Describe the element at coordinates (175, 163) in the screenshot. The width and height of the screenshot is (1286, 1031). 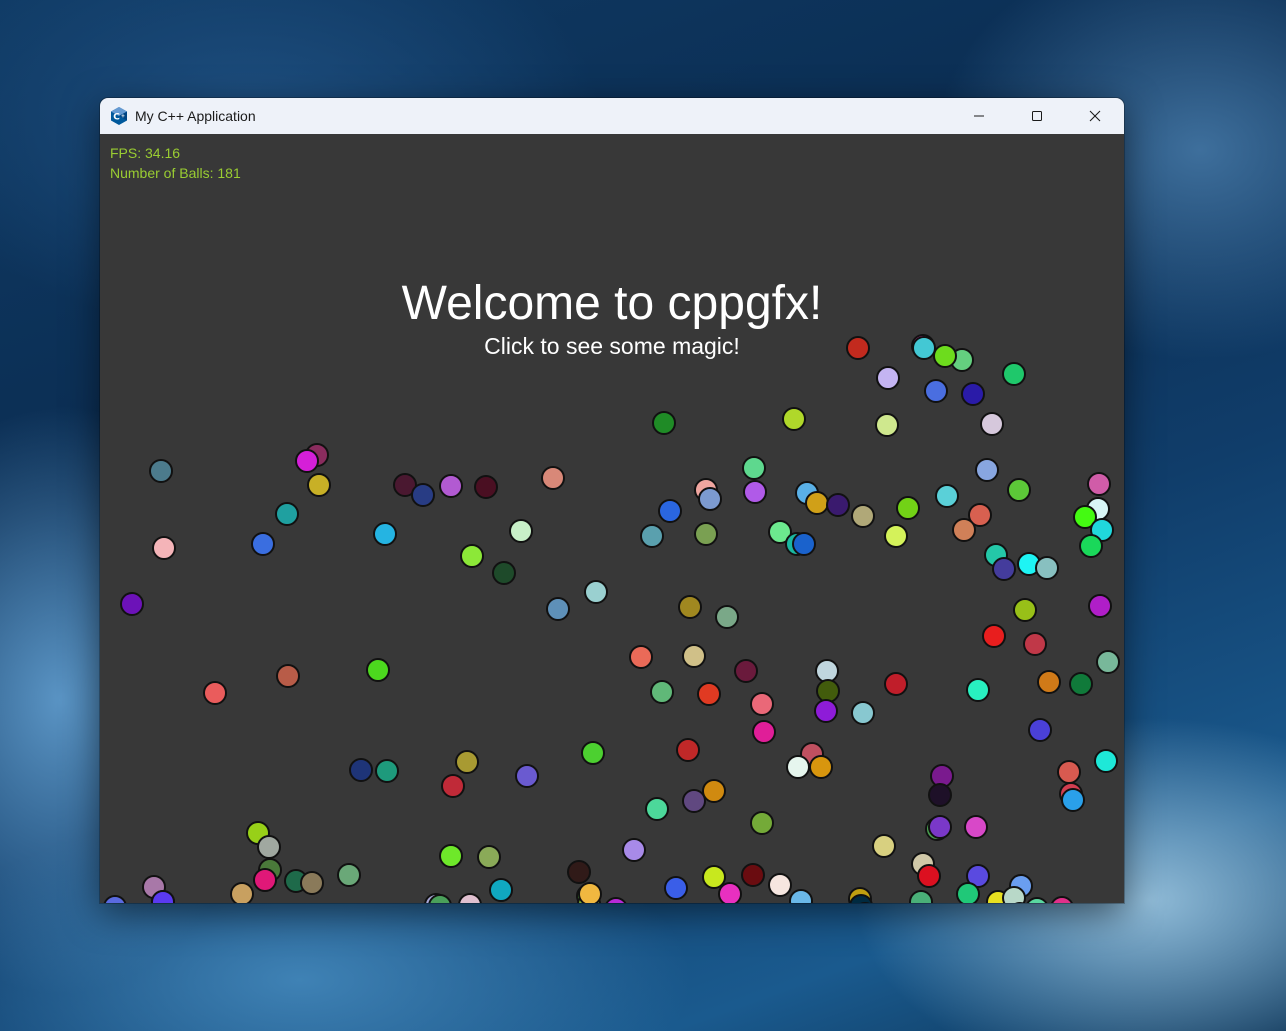
I see `stats-overlay: FPS: 34.16 Number of Balls: 181` at that location.